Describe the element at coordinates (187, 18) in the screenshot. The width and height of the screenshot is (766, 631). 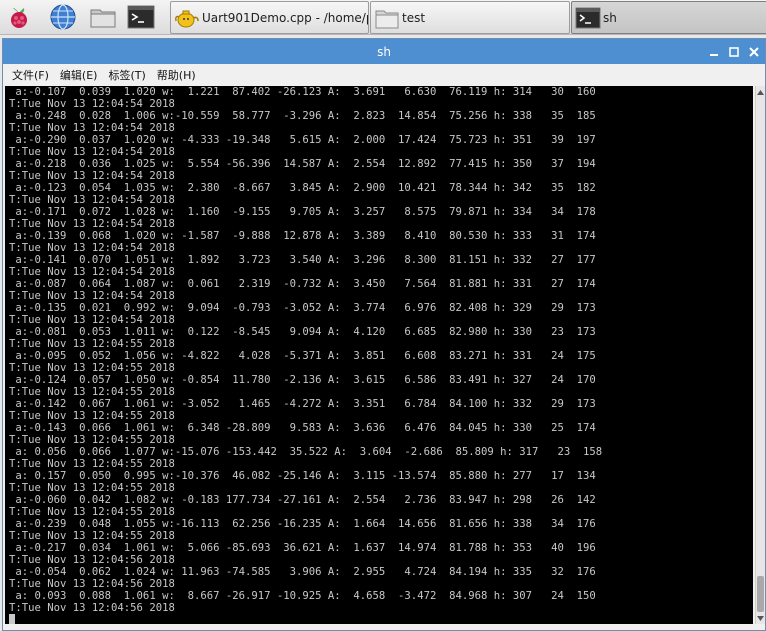
I see `teapot-editor-icon` at that location.